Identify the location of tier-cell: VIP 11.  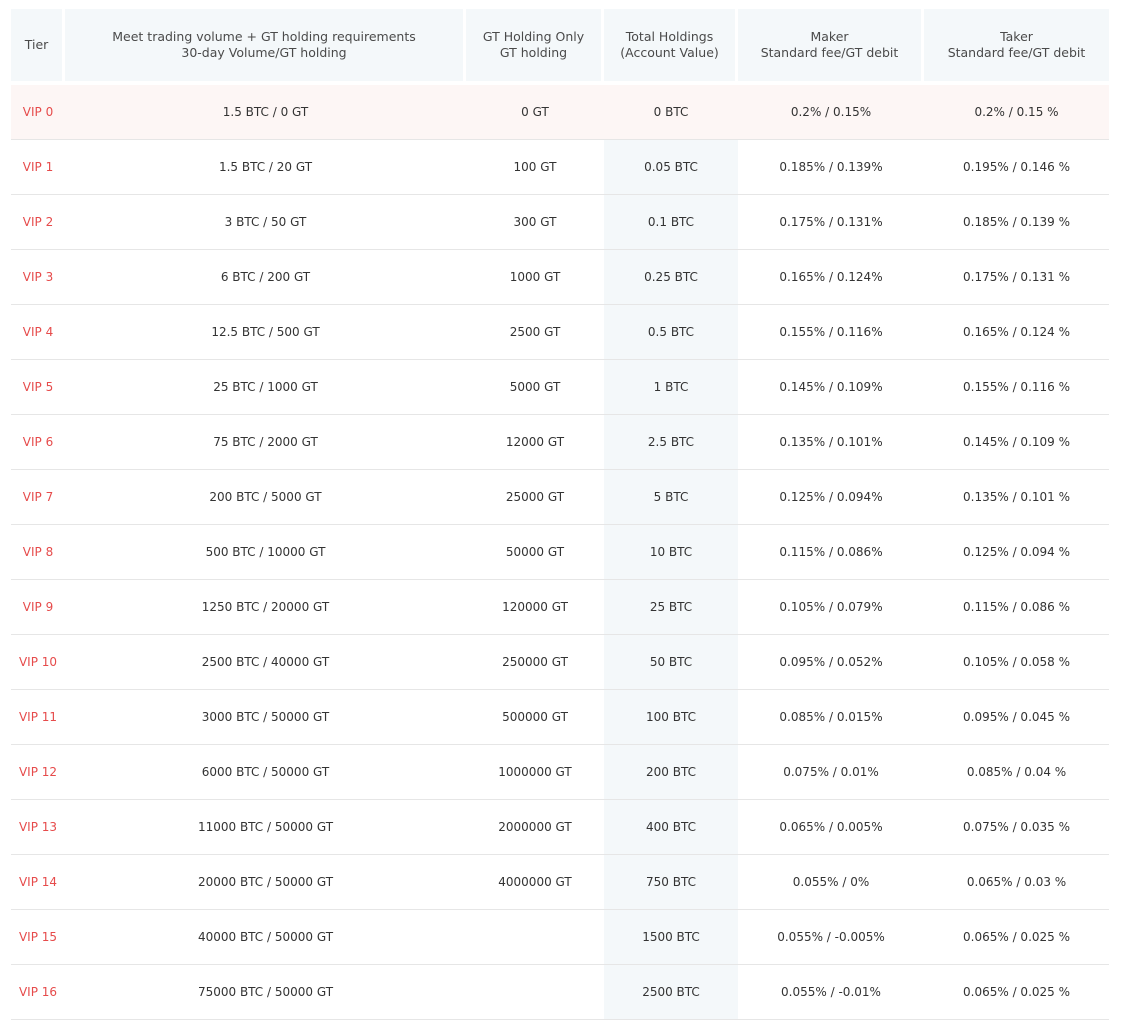
(38, 717).